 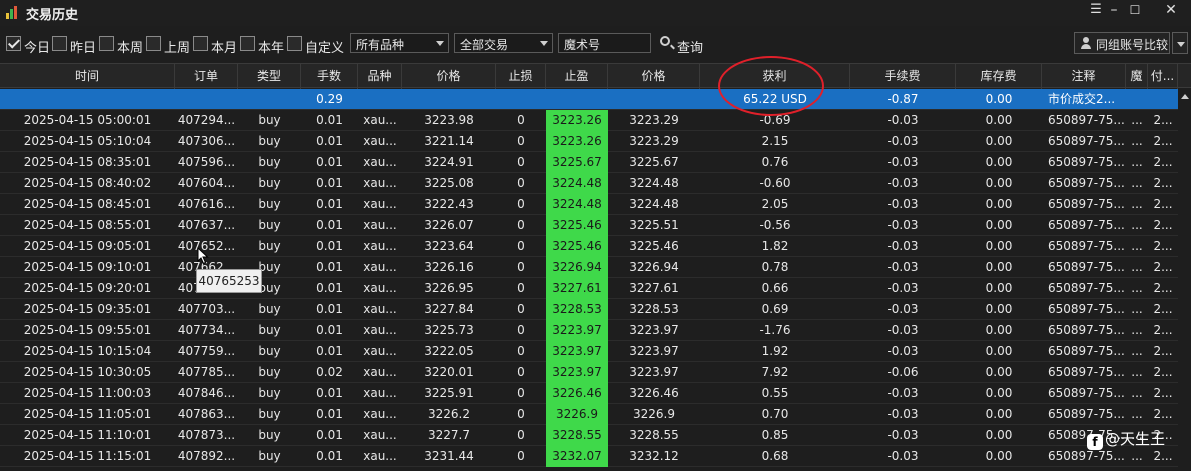 What do you see at coordinates (1180, 43) in the screenshot?
I see `compare-dropdown-arrow` at bounding box center [1180, 43].